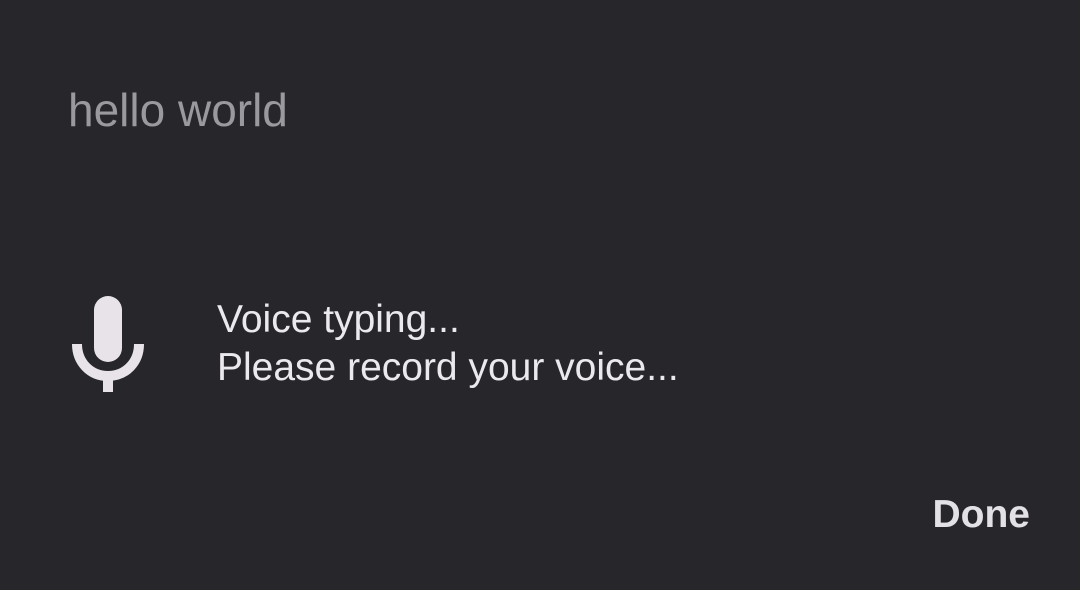 The height and width of the screenshot is (590, 1080). Describe the element at coordinates (108, 345) in the screenshot. I see `microphone-icon` at that location.